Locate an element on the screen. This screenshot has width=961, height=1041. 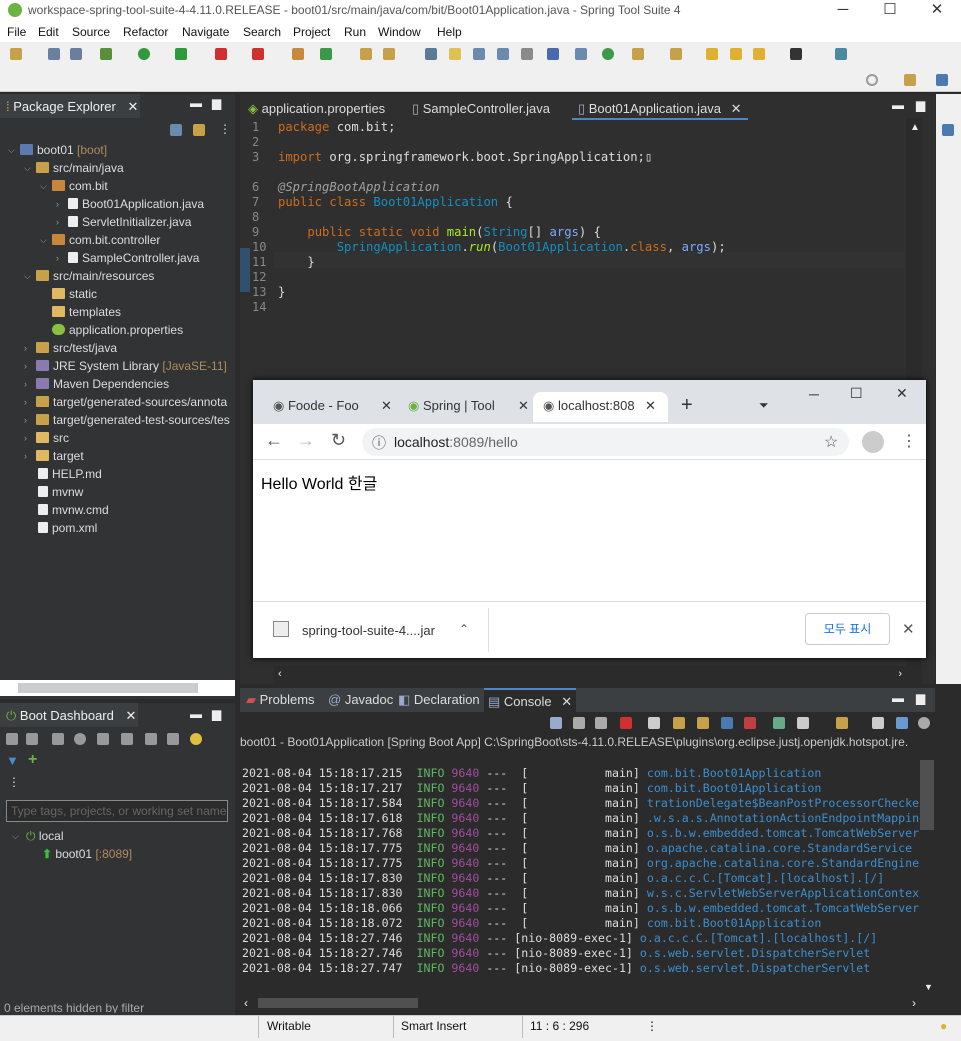
tree-item-application-properties: application.properties is located at coordinates (117, 330).